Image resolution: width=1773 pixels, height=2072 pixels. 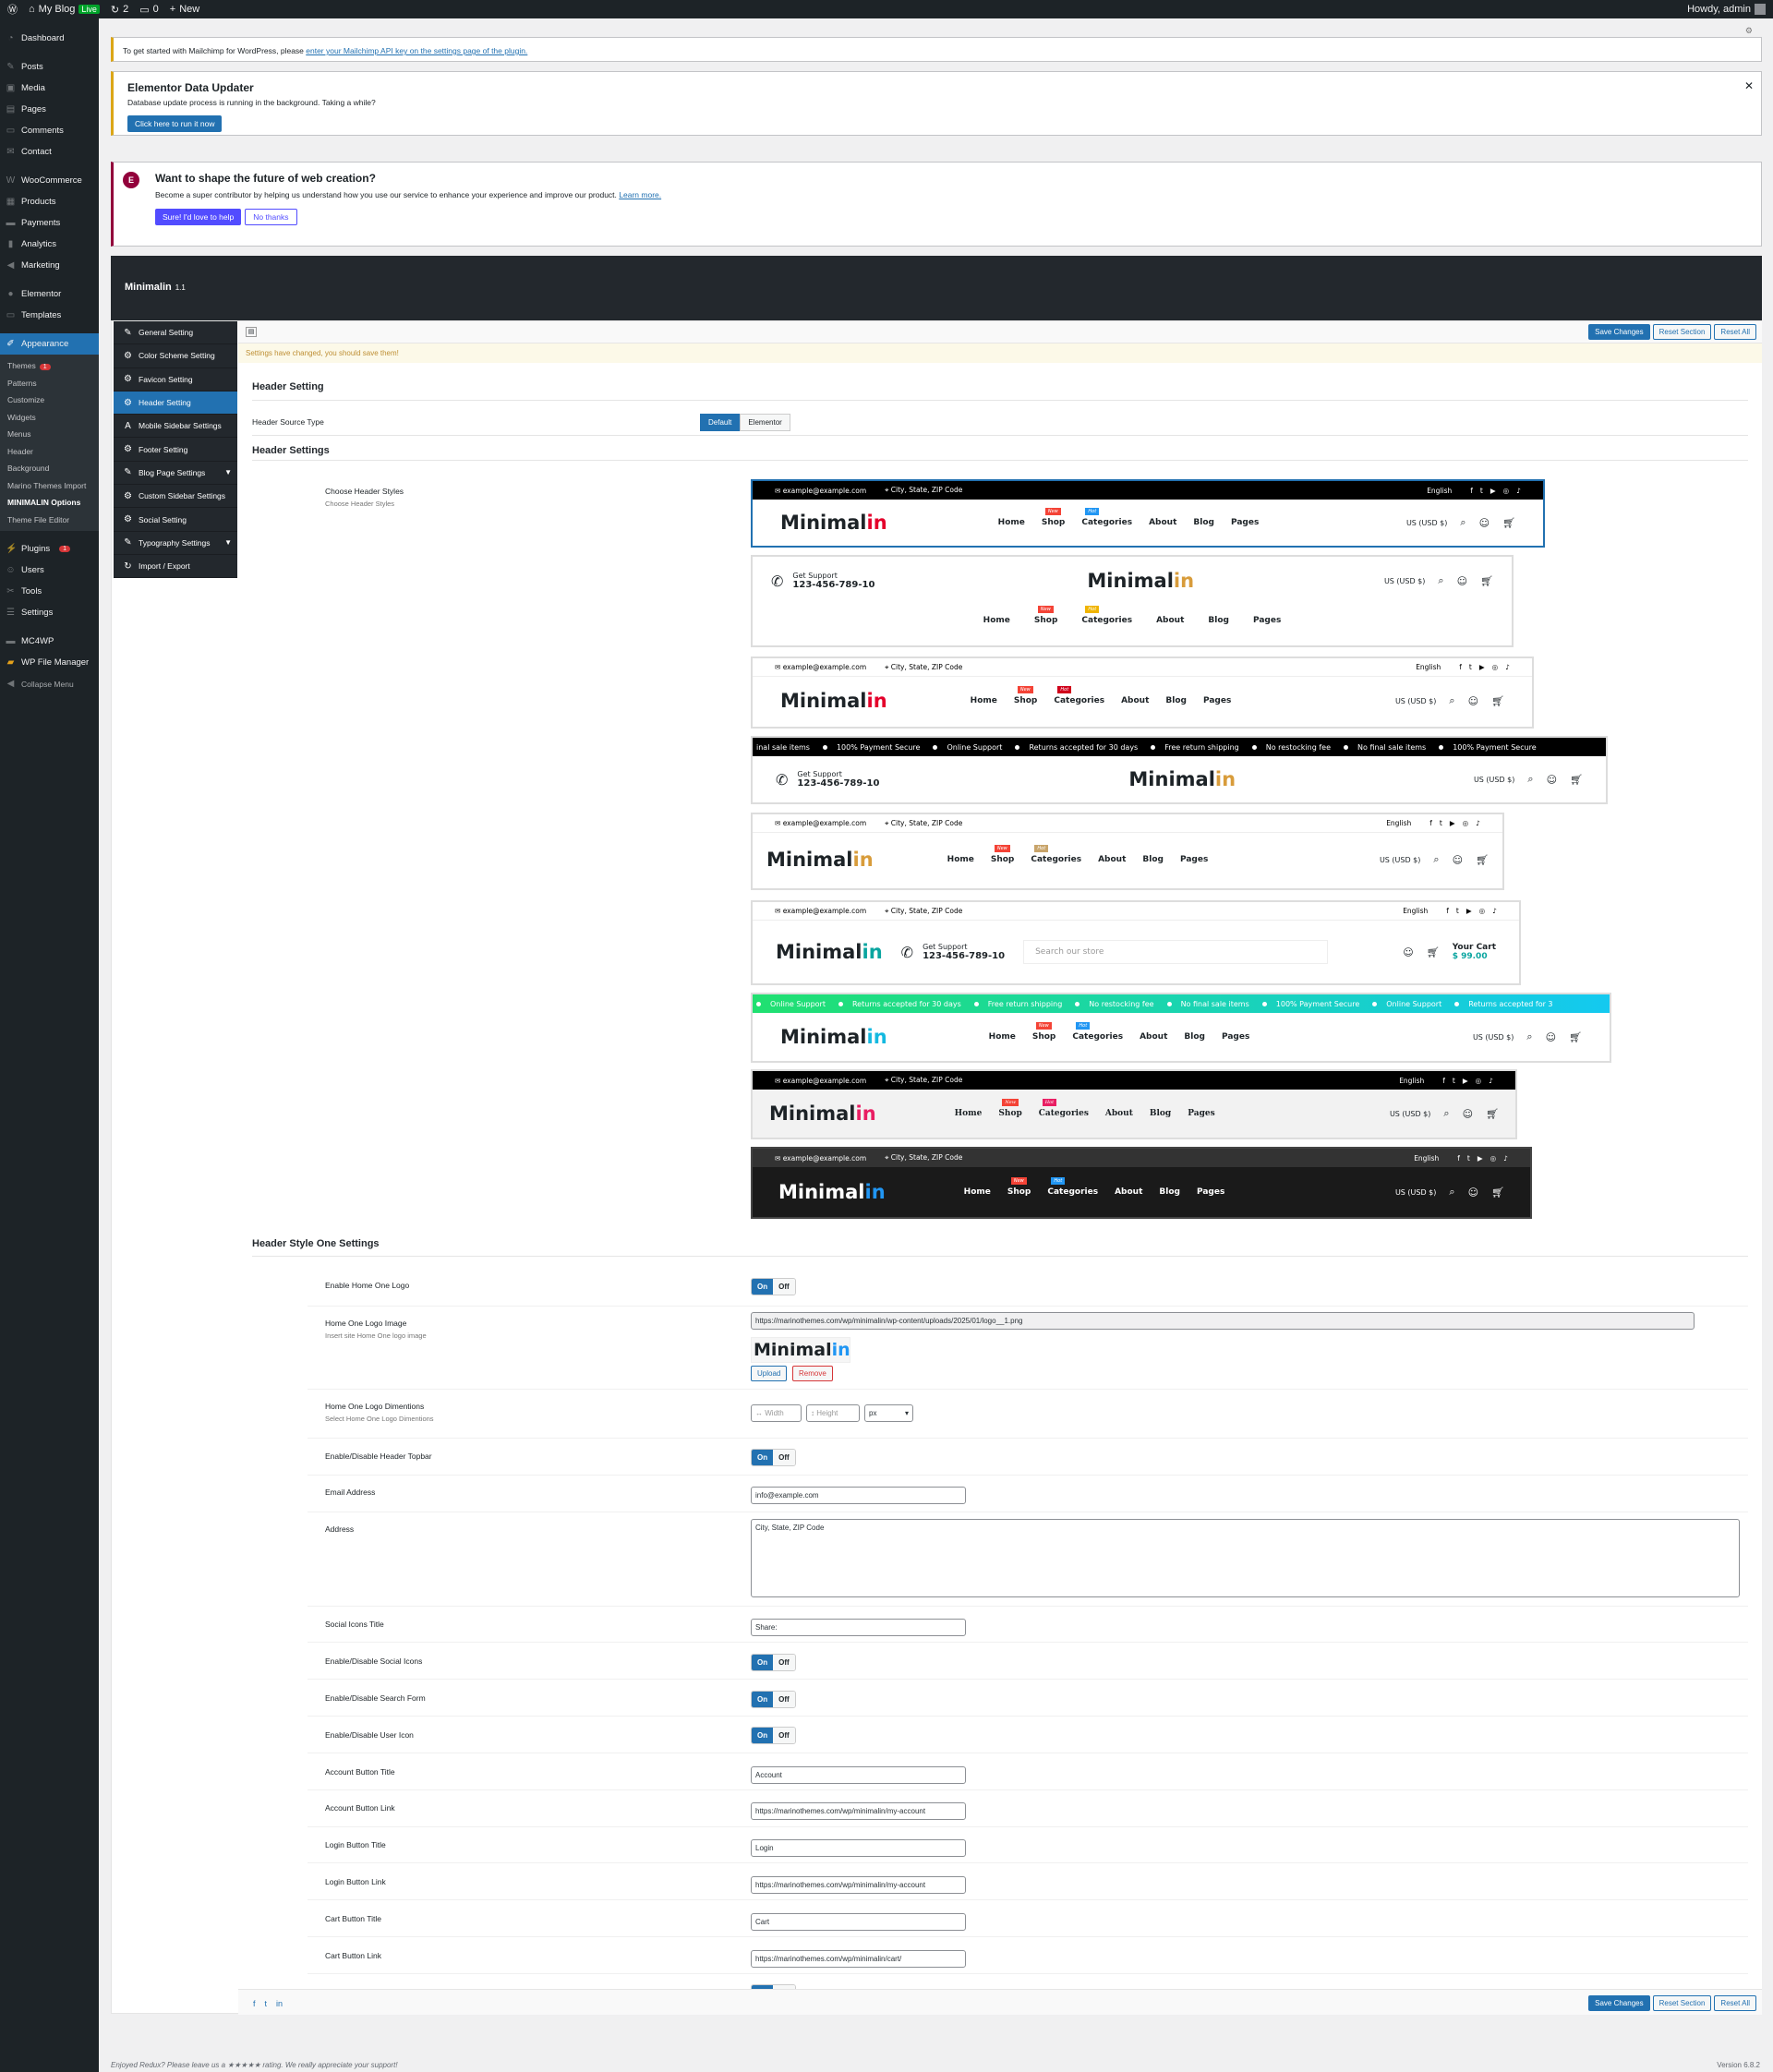 What do you see at coordinates (175, 520) in the screenshot?
I see `nav-social: ⚙ Social Setting` at bounding box center [175, 520].